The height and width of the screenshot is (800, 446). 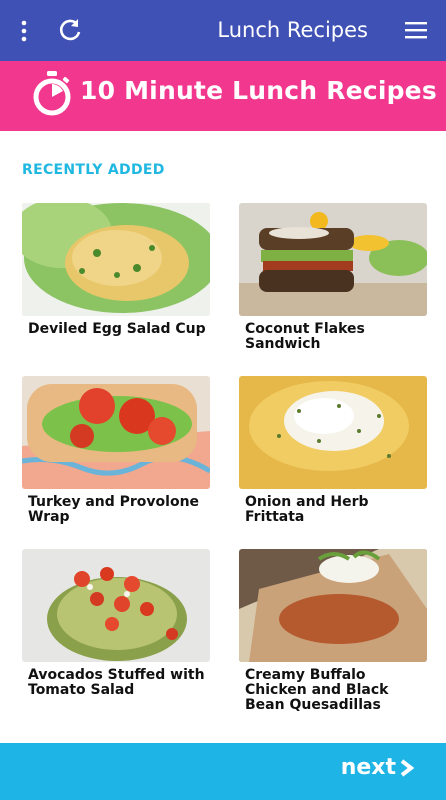 What do you see at coordinates (292, 30) in the screenshot?
I see `app-title: Lunch Recipes` at bounding box center [292, 30].